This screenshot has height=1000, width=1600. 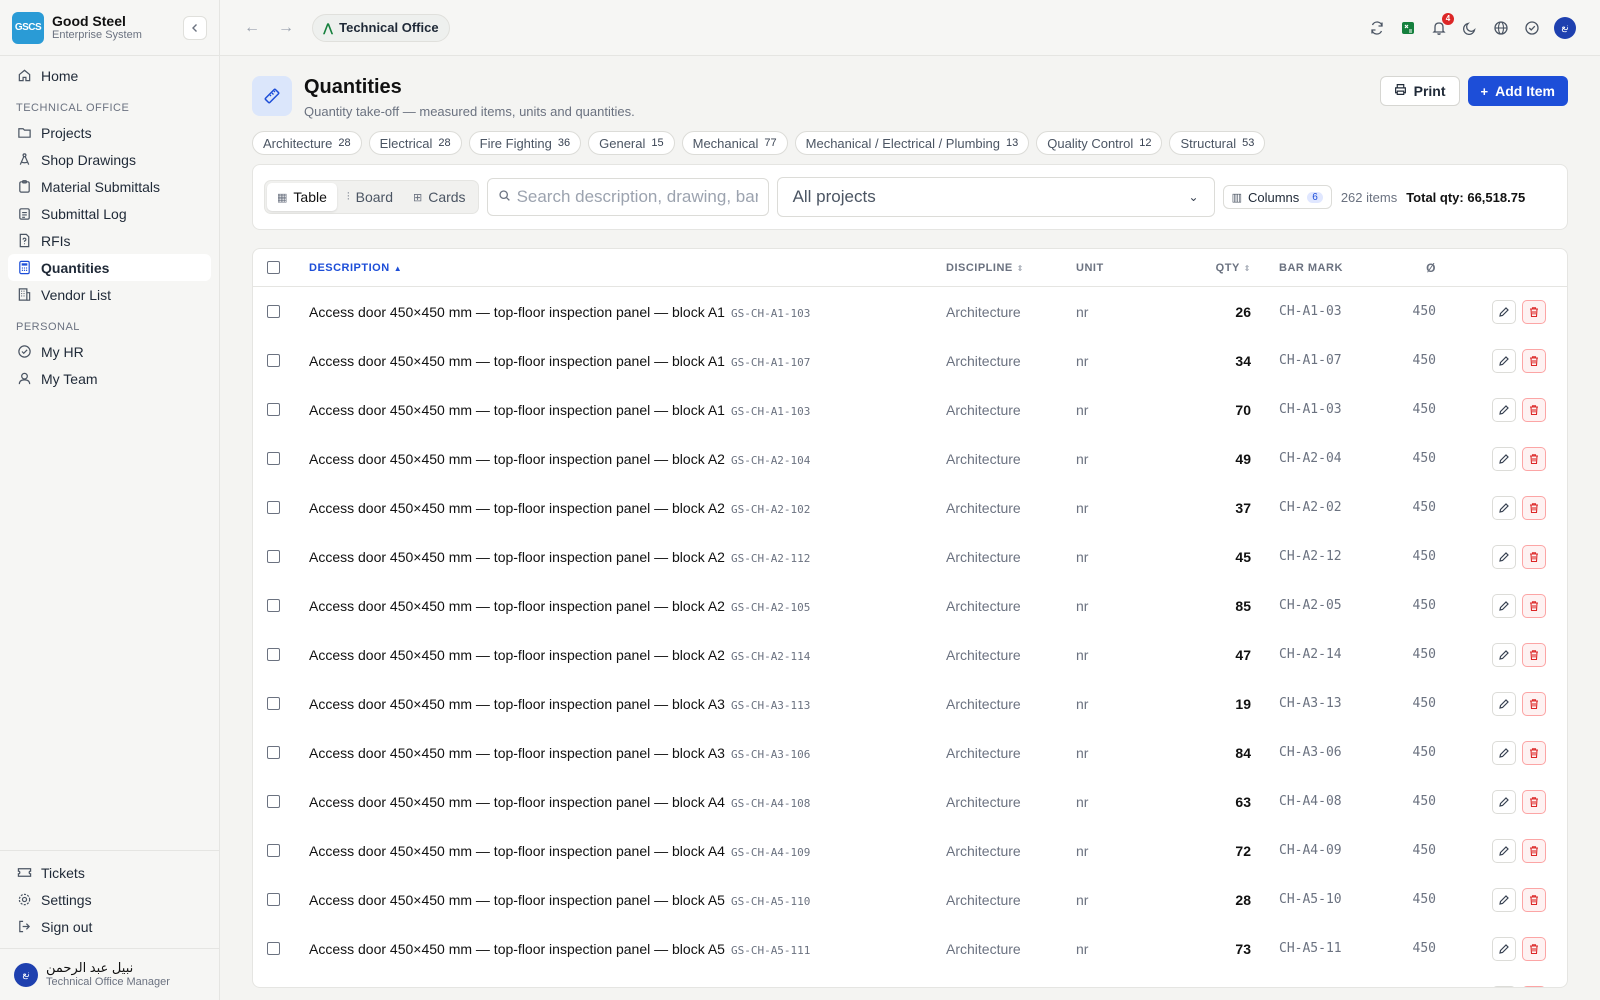 What do you see at coordinates (912, 143) in the screenshot?
I see `chip-mep: Mechanical / Electrical / Plumbing 13` at bounding box center [912, 143].